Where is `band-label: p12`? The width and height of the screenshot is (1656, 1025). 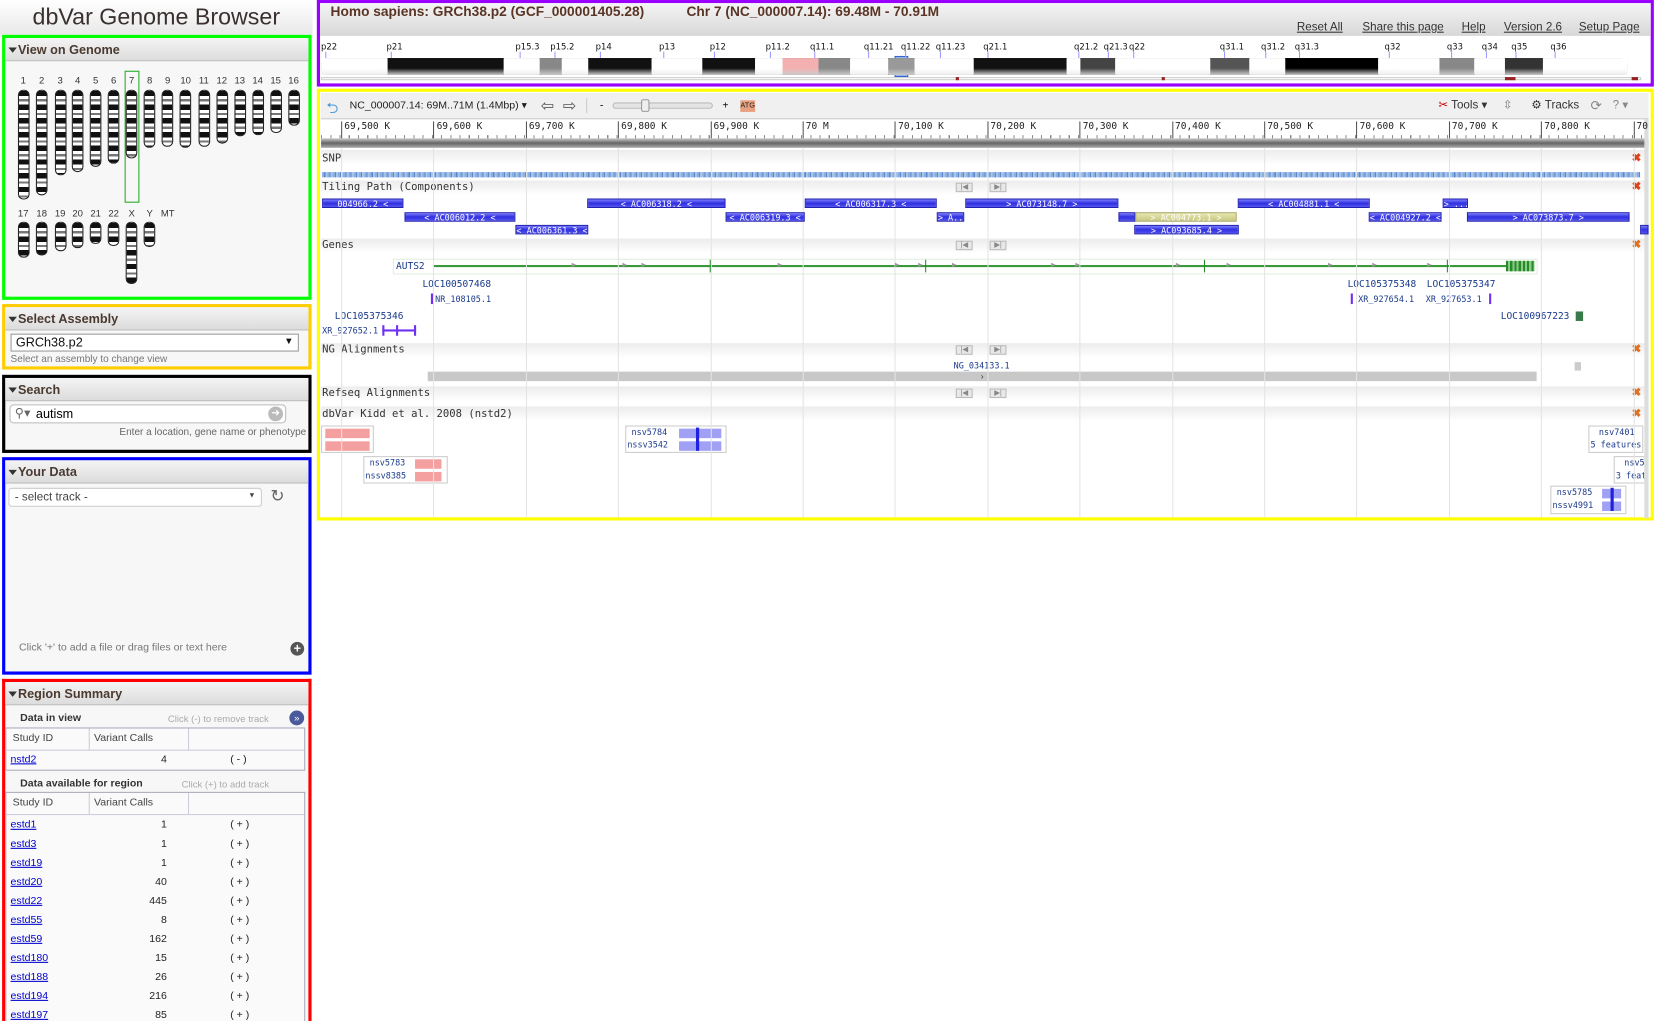
band-label: p12 is located at coordinates (718, 47).